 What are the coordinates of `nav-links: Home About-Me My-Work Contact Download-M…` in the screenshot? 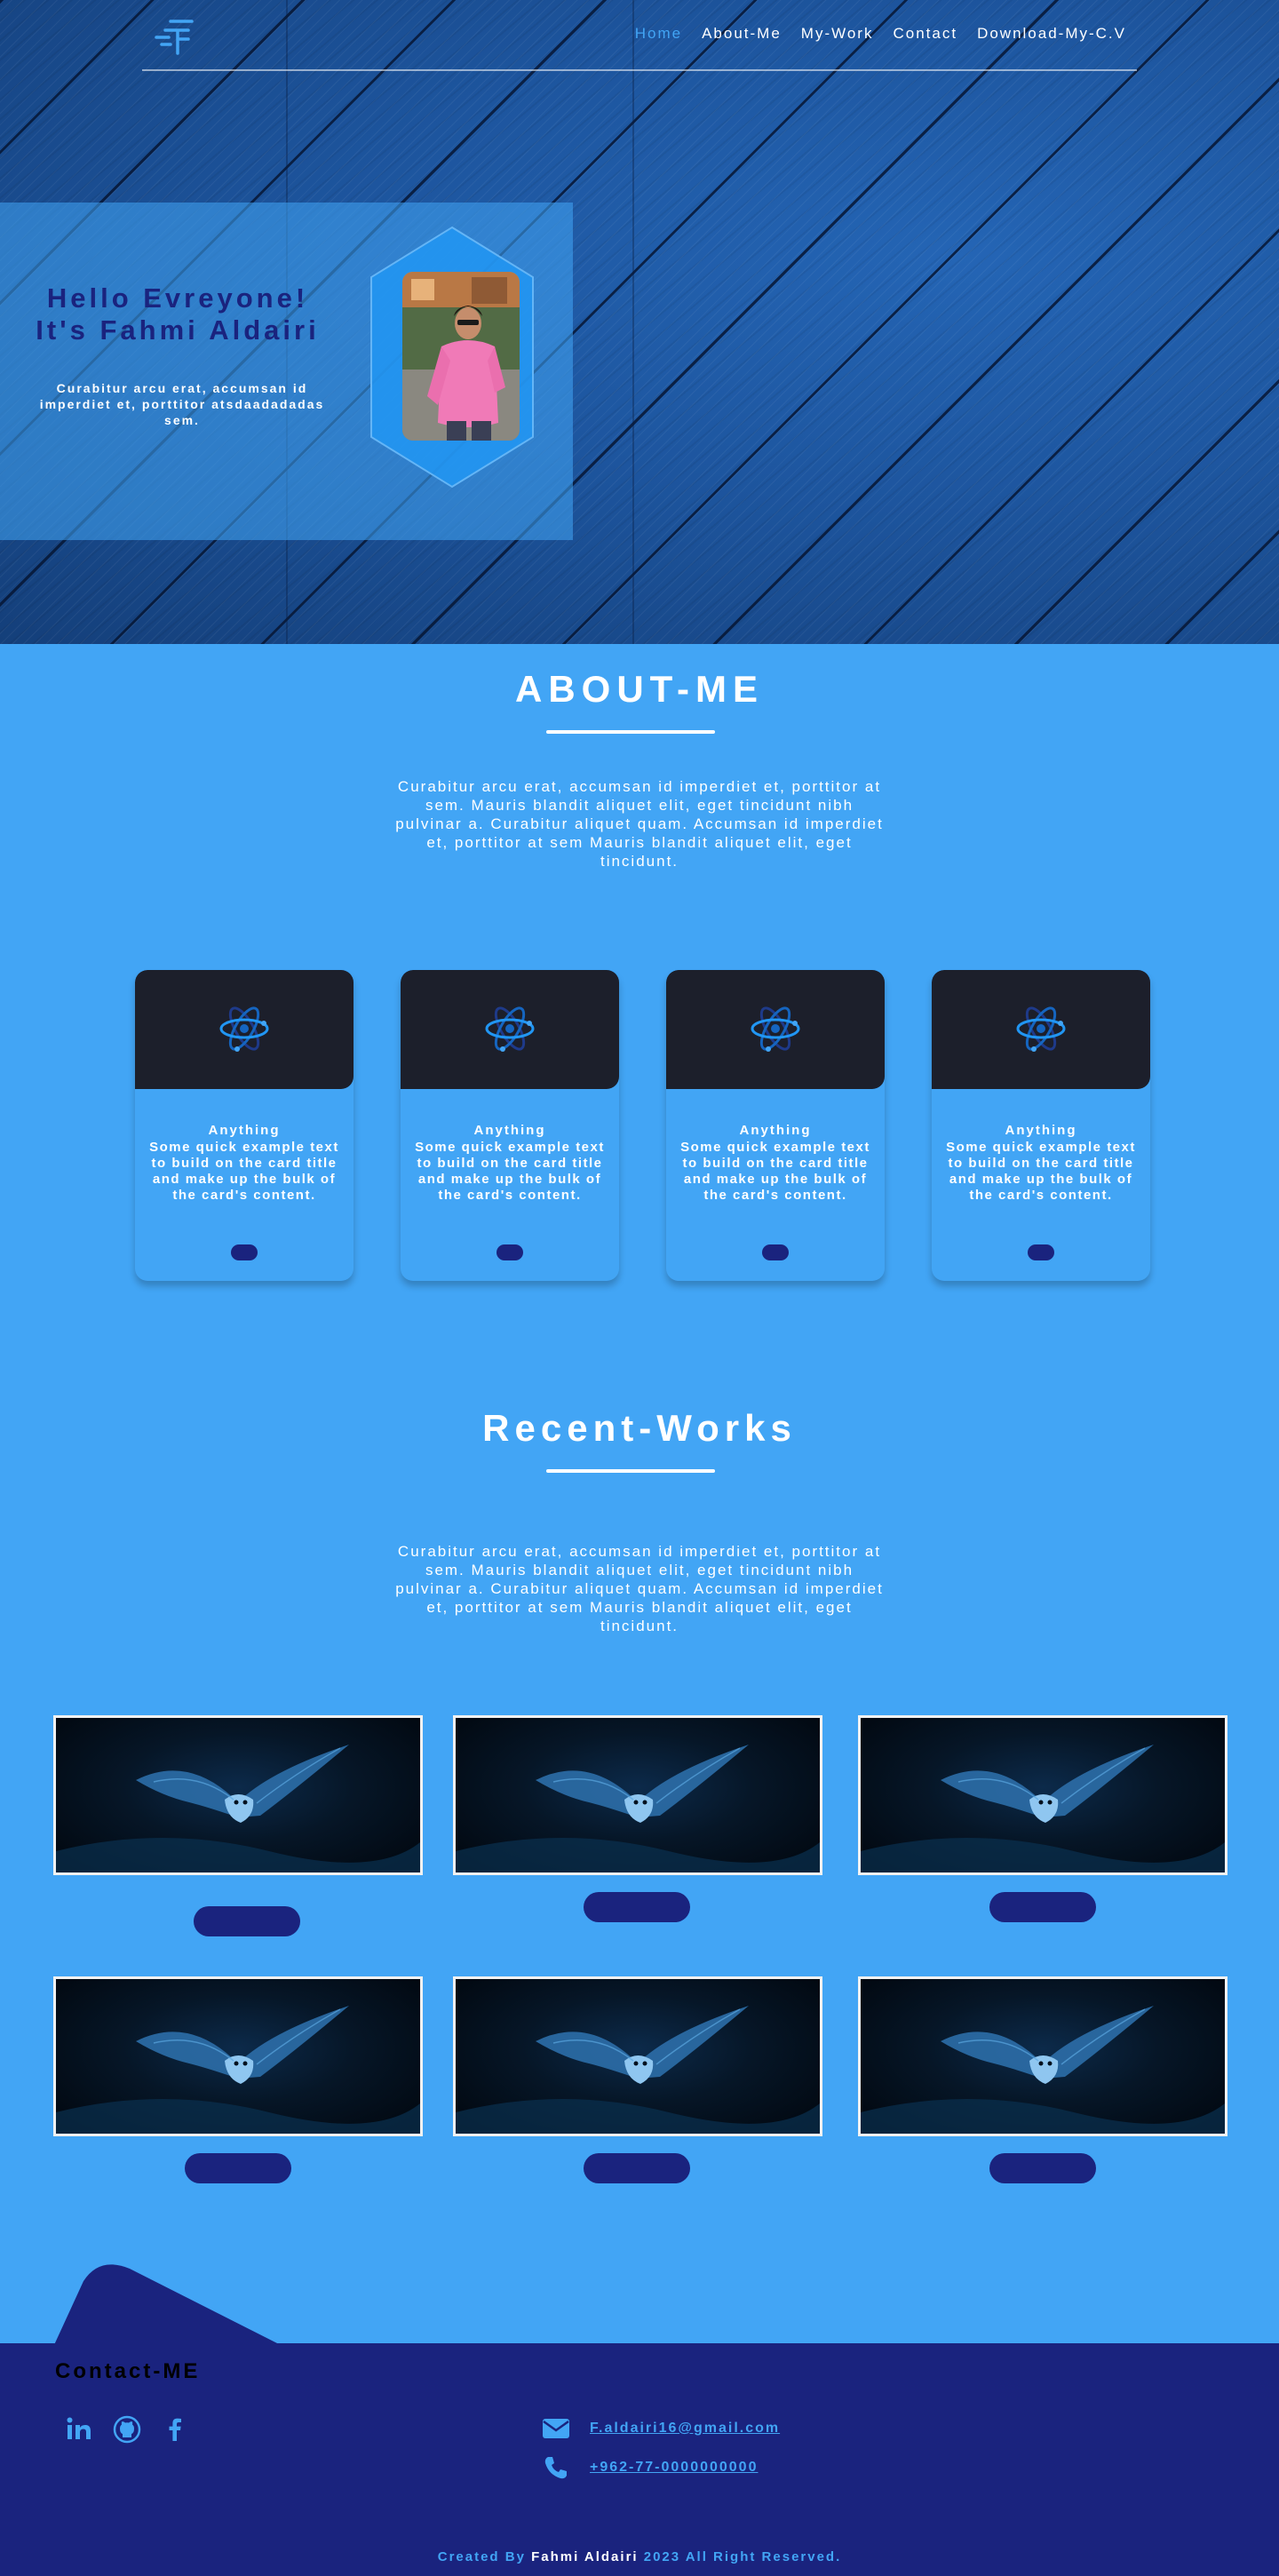 It's located at (880, 34).